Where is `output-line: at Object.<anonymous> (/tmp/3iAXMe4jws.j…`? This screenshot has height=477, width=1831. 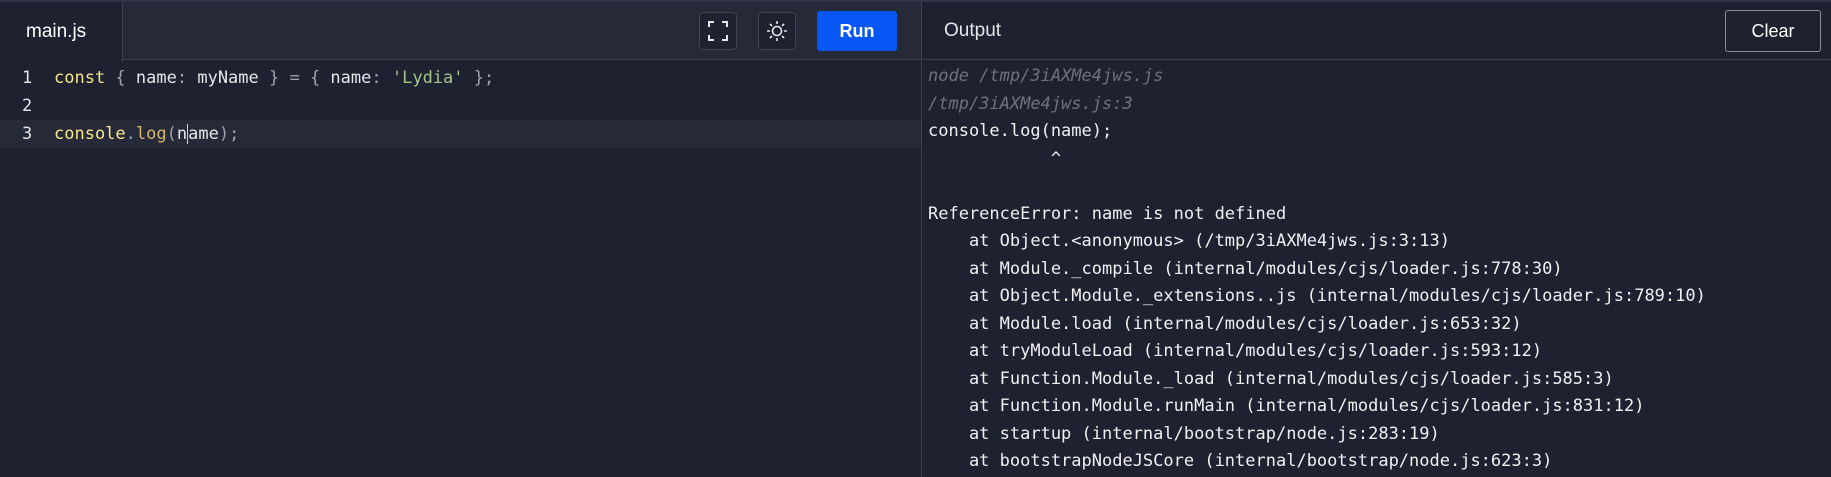
output-line: at Object.<anonymous> (/tmp/3iAXMe4jws.j… is located at coordinates (1189, 241).